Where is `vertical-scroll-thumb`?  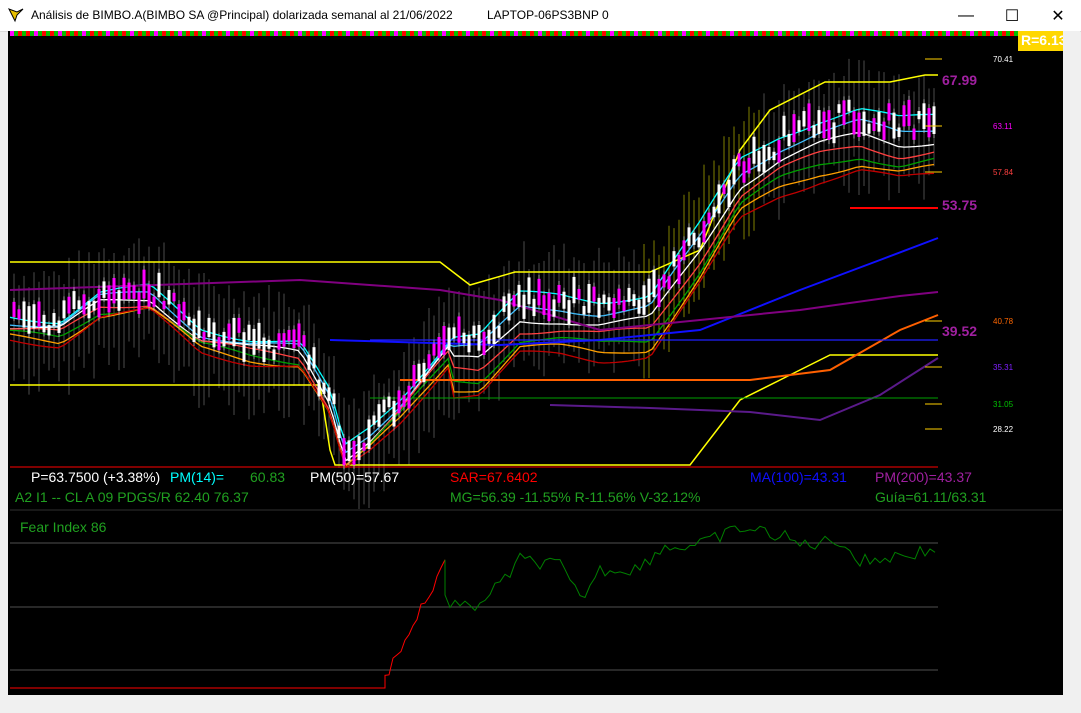
vertical-scroll-thumb is located at coordinates (1071, 358).